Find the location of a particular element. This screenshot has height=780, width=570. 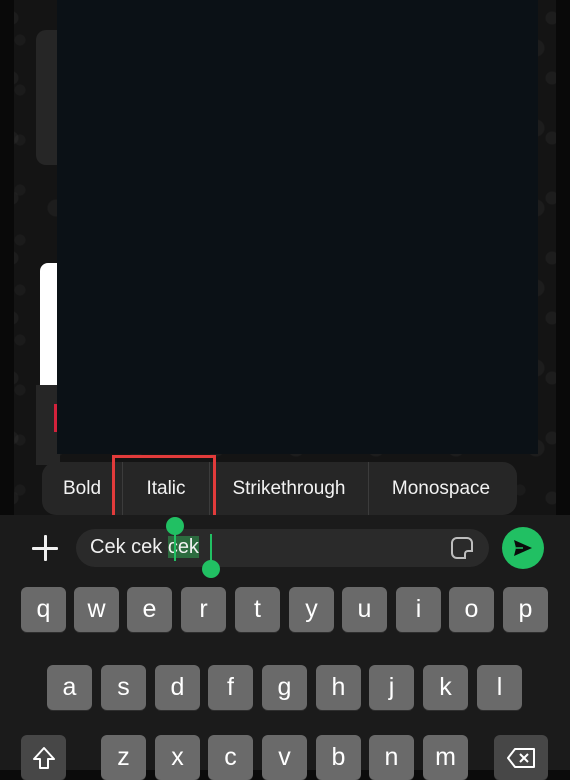

key-l: l is located at coordinates (499, 687).